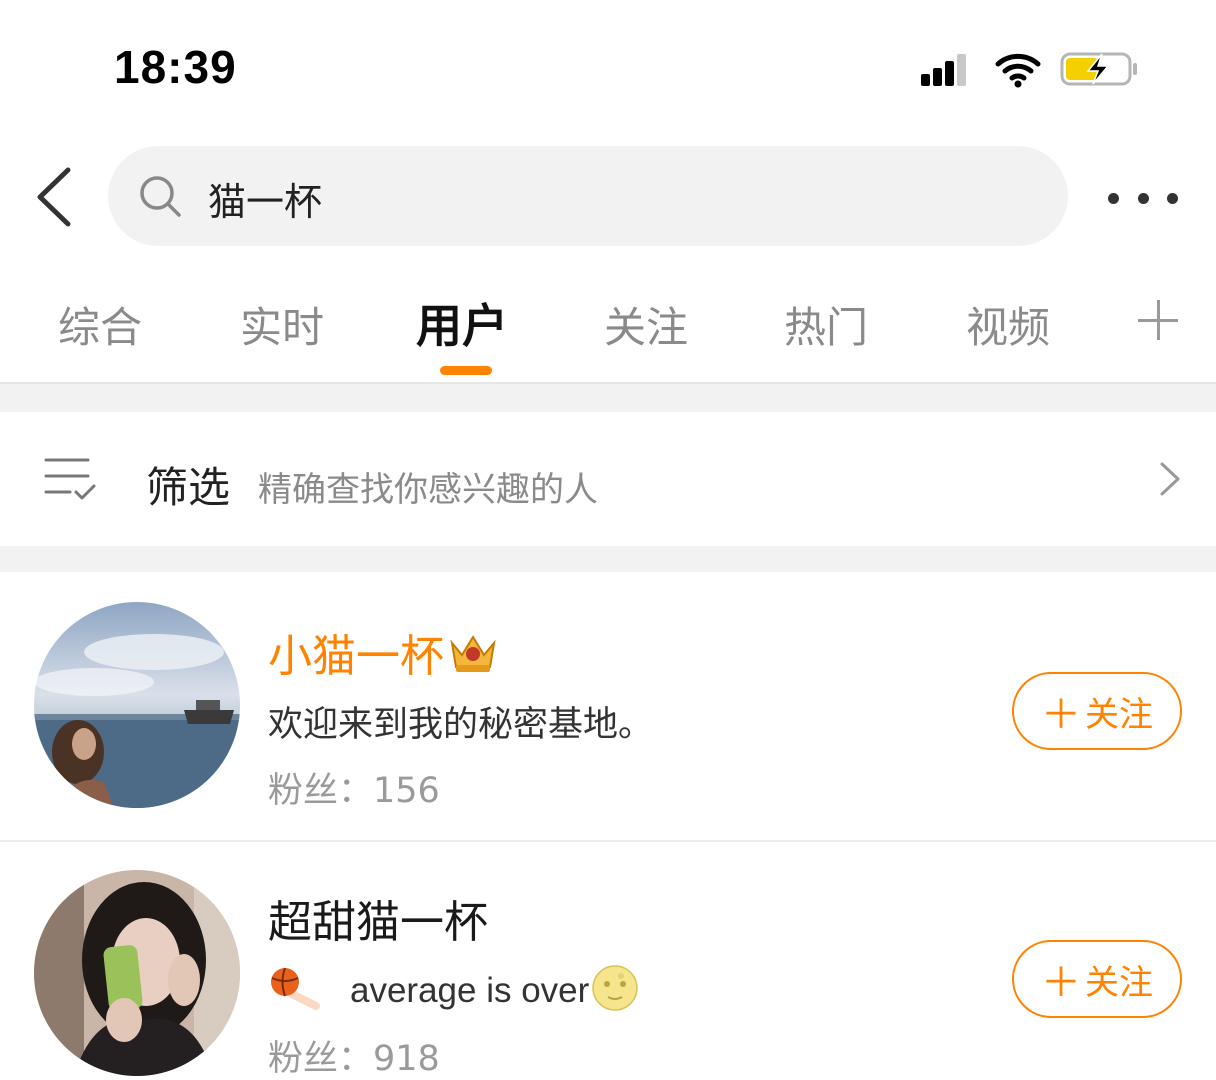 This screenshot has height=1080, width=1216. What do you see at coordinates (461, 725) in the screenshot?
I see `user-bio: 欢迎来到我的秘密基地。` at bounding box center [461, 725].